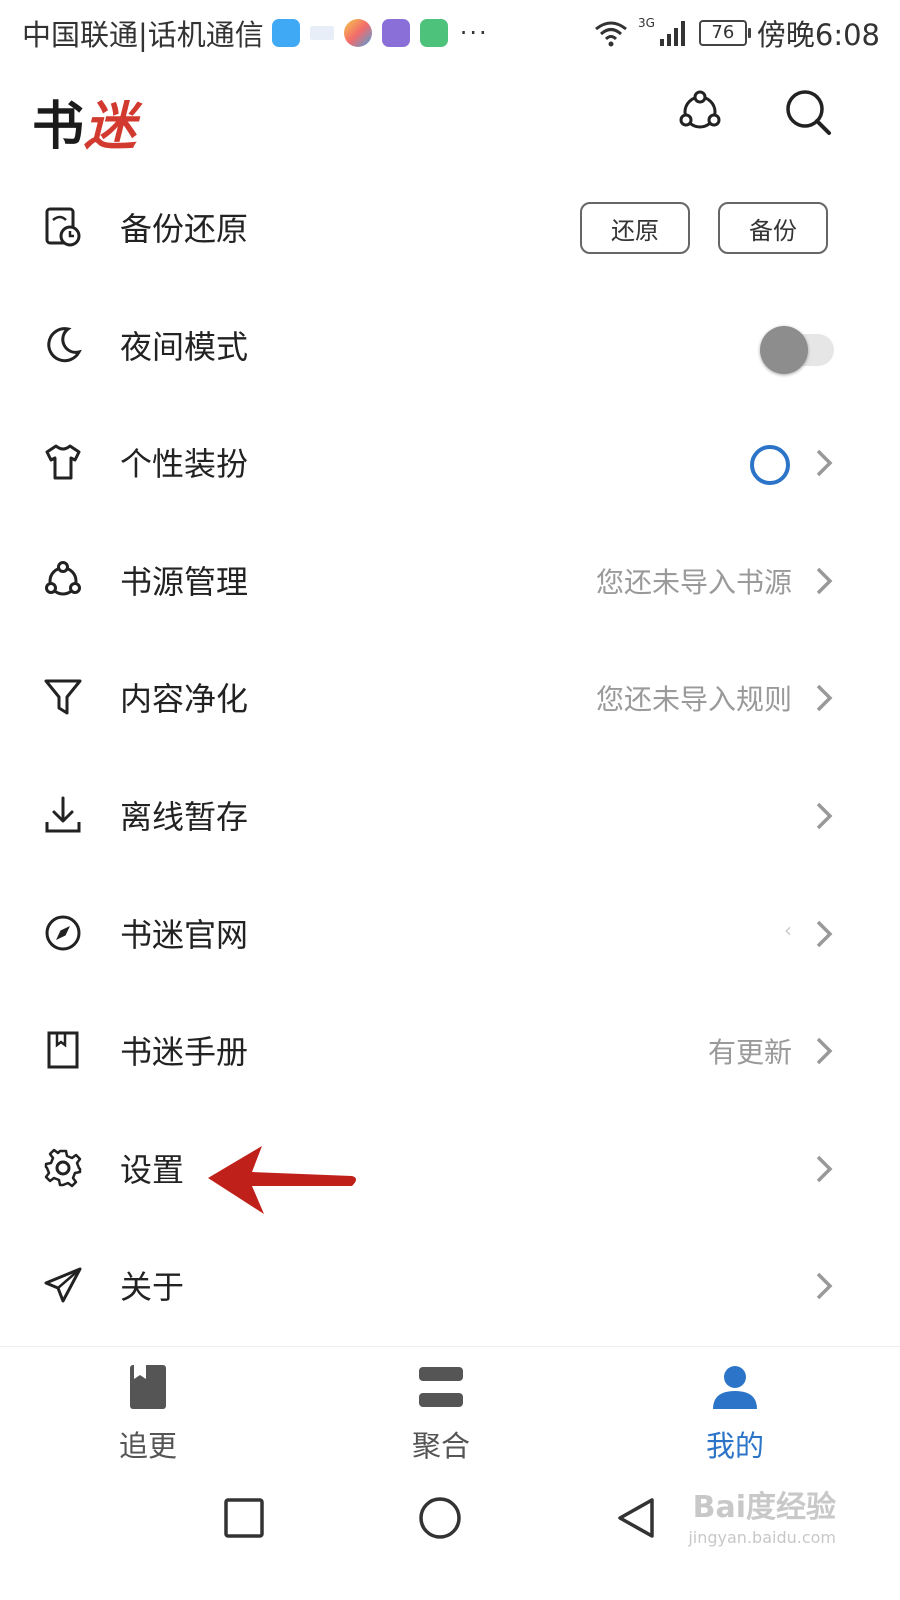 The width and height of the screenshot is (900, 1600). What do you see at coordinates (63, 462) in the screenshot?
I see `shirt-icon` at bounding box center [63, 462].